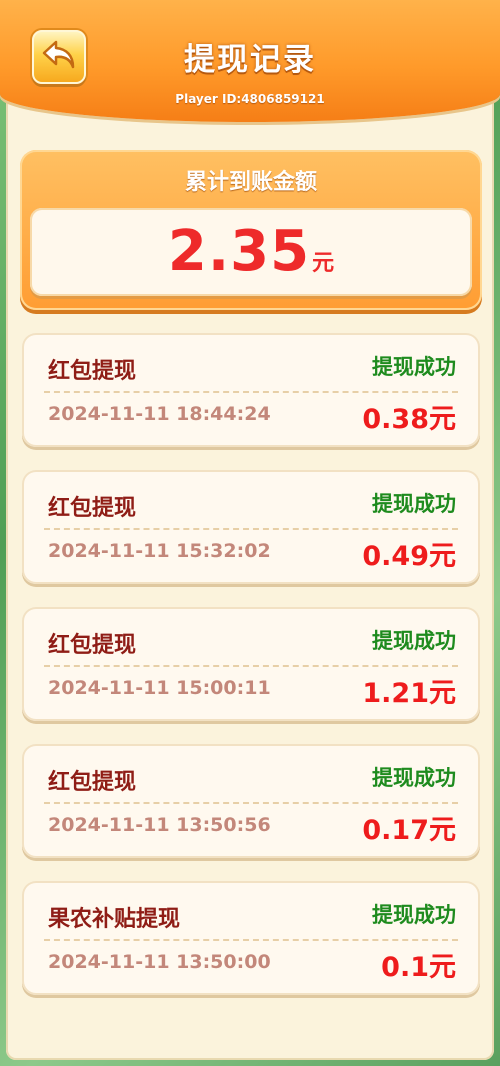  Describe the element at coordinates (409, 419) in the screenshot. I see `record-amount: 0.38元` at that location.